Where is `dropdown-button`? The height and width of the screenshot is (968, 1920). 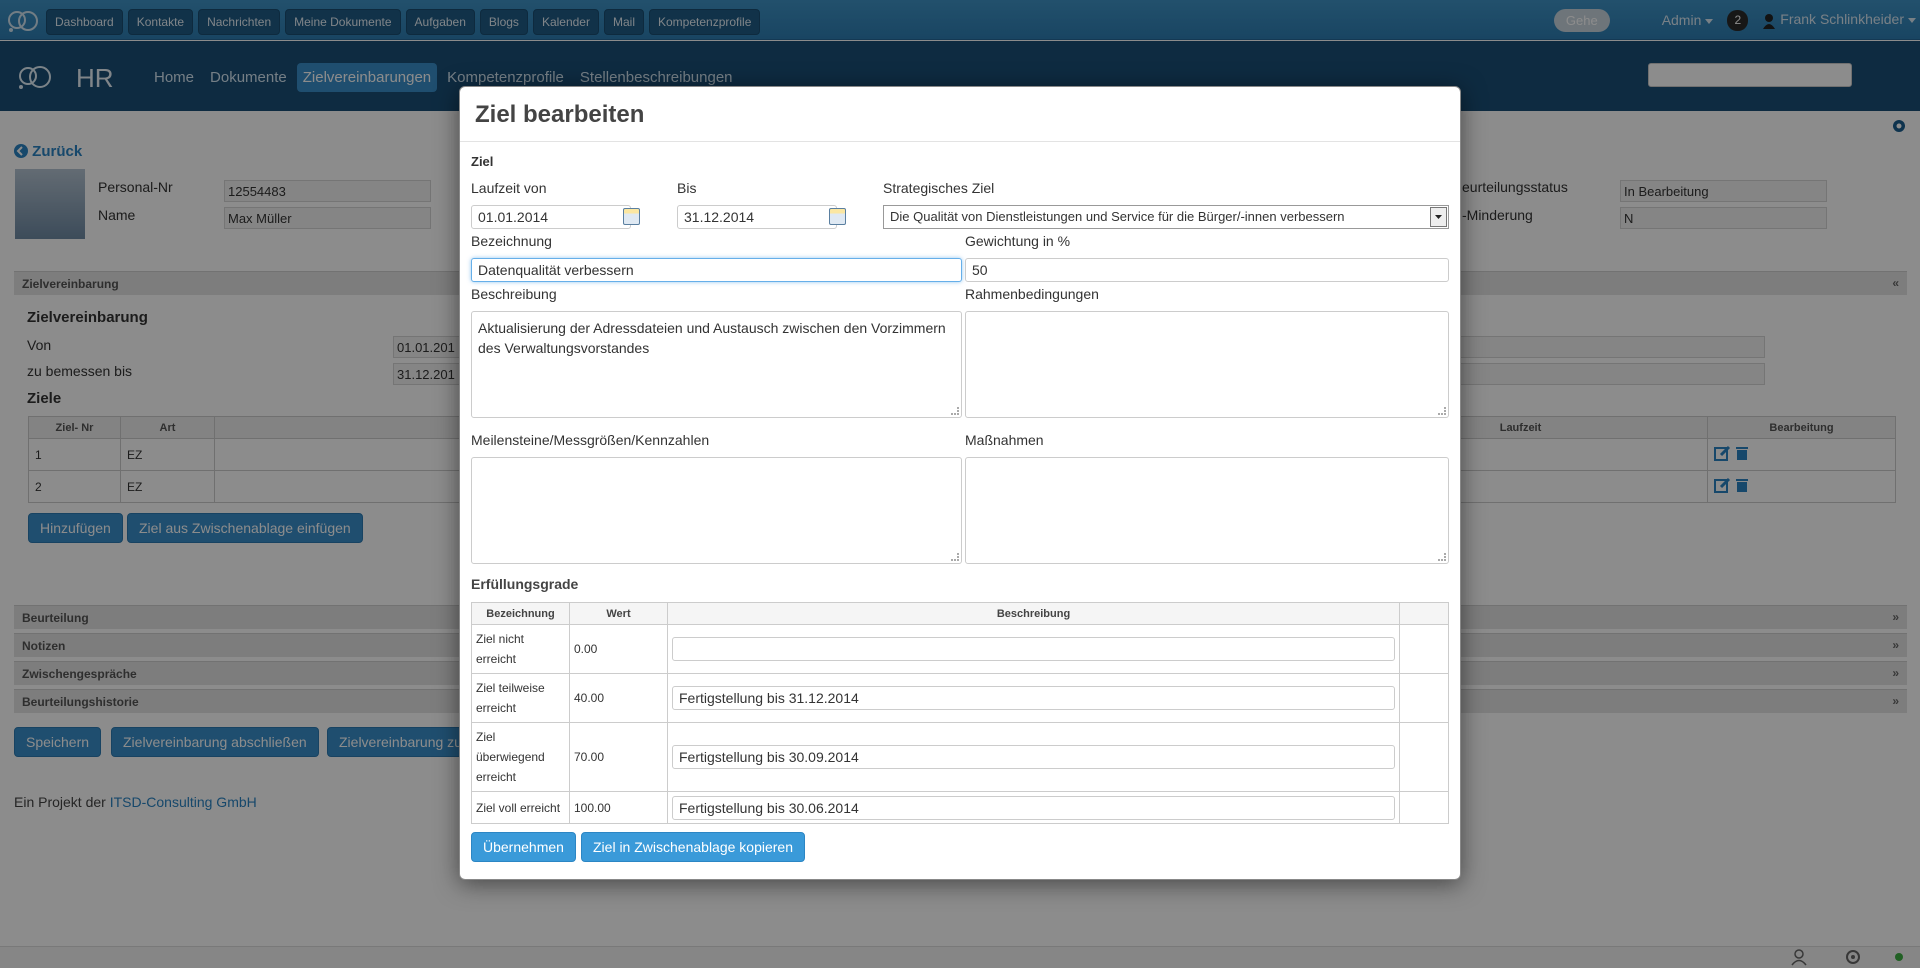 dropdown-button is located at coordinates (1438, 217).